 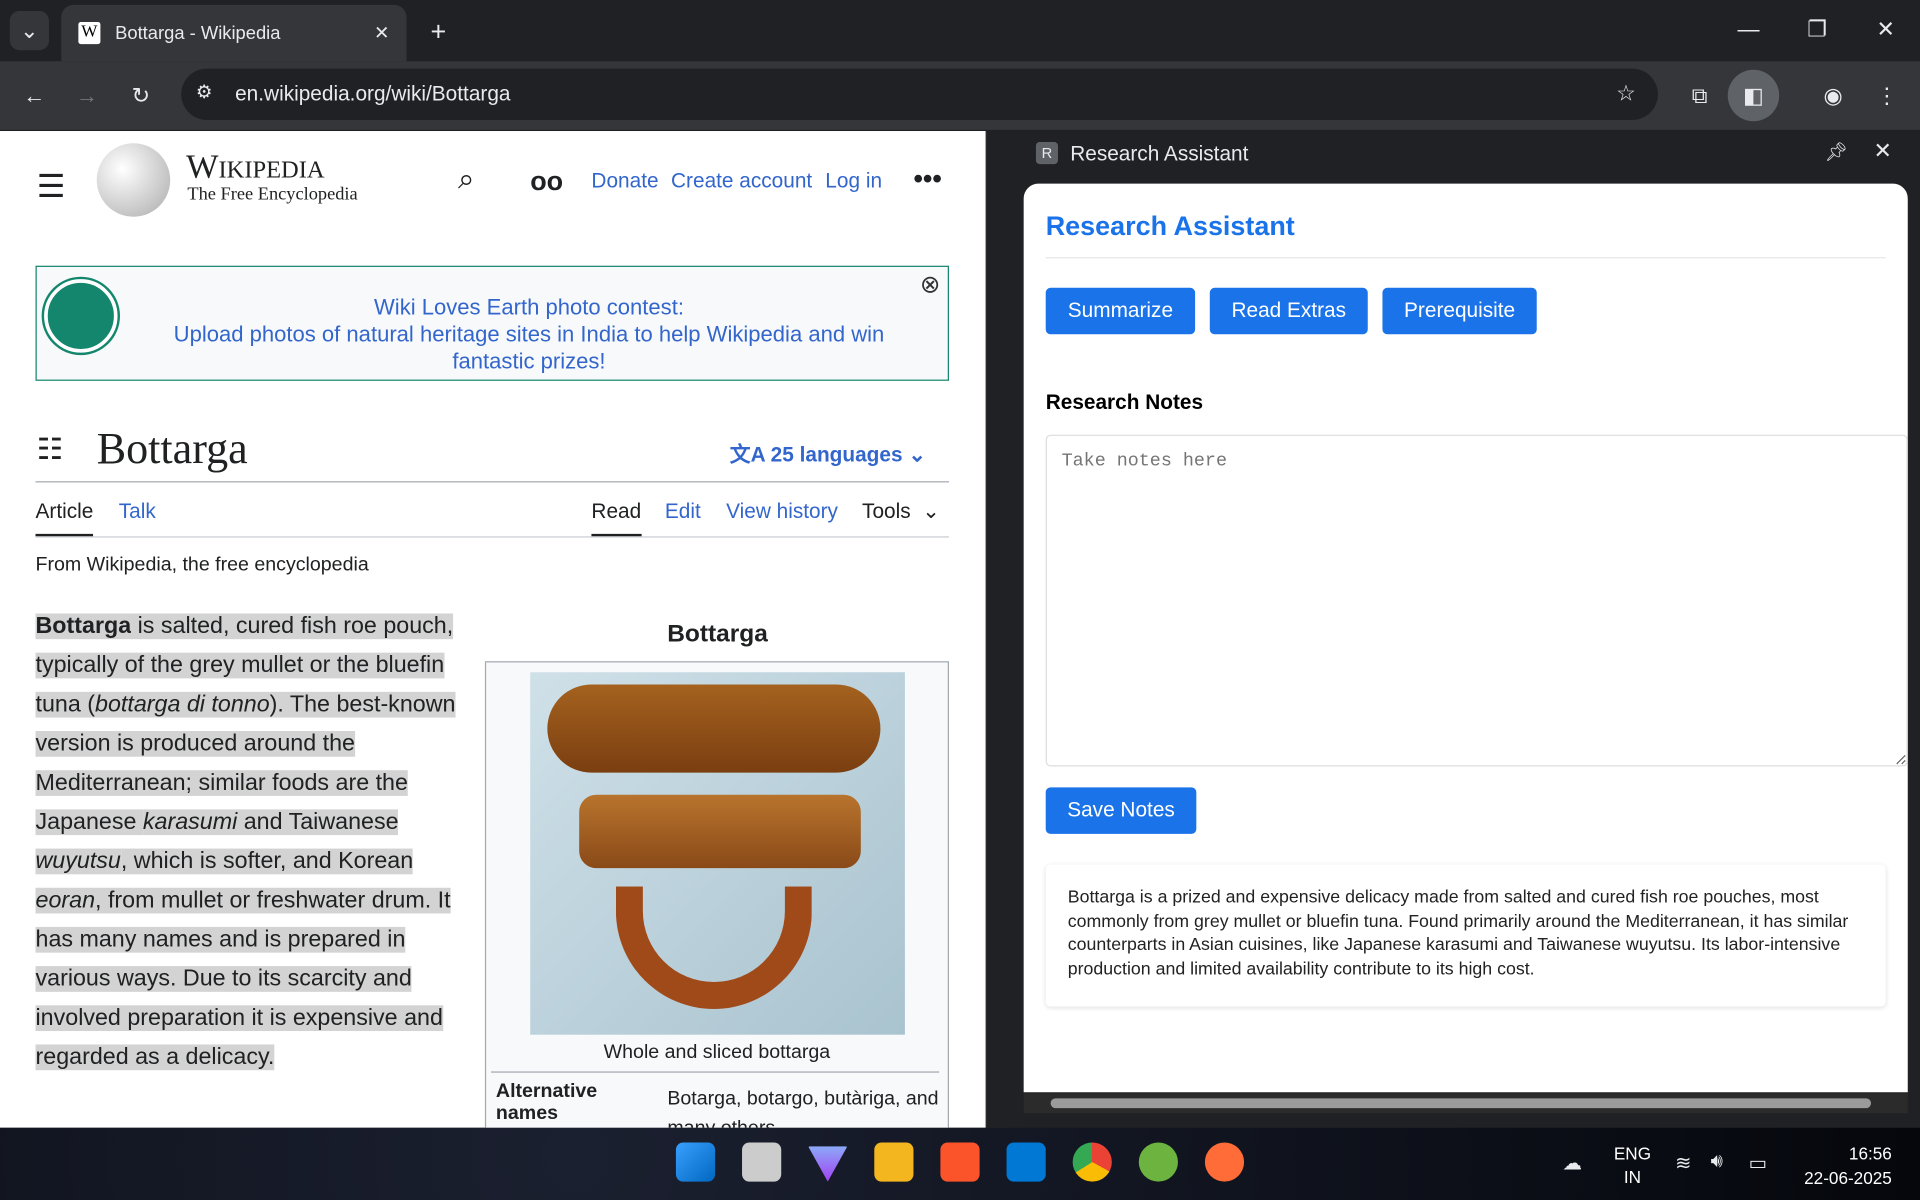 What do you see at coordinates (624, 181) in the screenshot?
I see `donate-link: Donate` at bounding box center [624, 181].